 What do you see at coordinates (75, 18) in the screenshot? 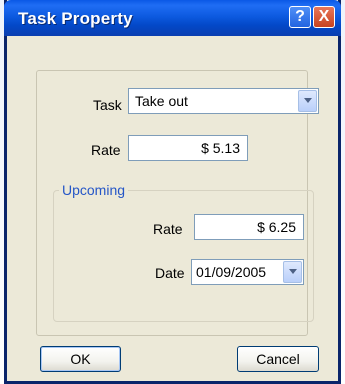
I see `dialog-title: Task Property` at bounding box center [75, 18].